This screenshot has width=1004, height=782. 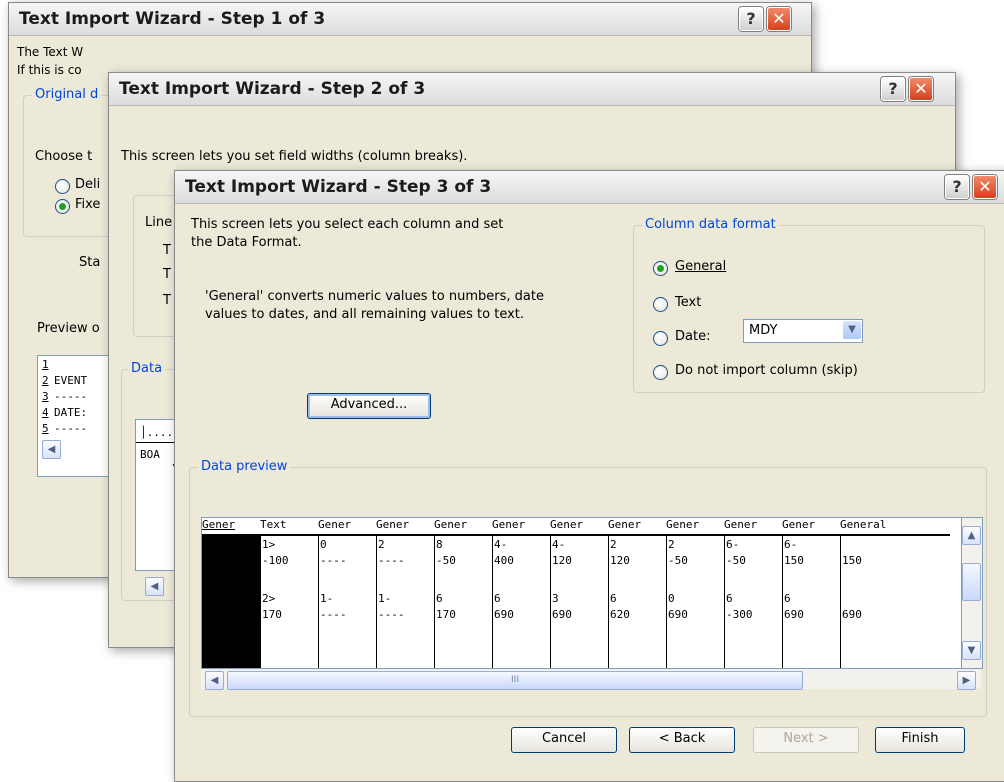 What do you see at coordinates (753, 527) in the screenshot?
I see `column-header-10: Gener` at bounding box center [753, 527].